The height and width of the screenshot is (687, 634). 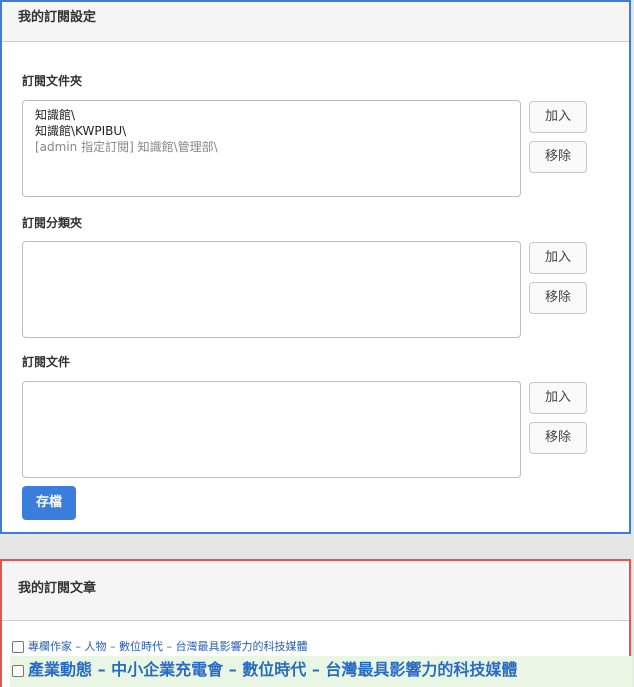 I want to click on documents-listbox, so click(x=271, y=429).